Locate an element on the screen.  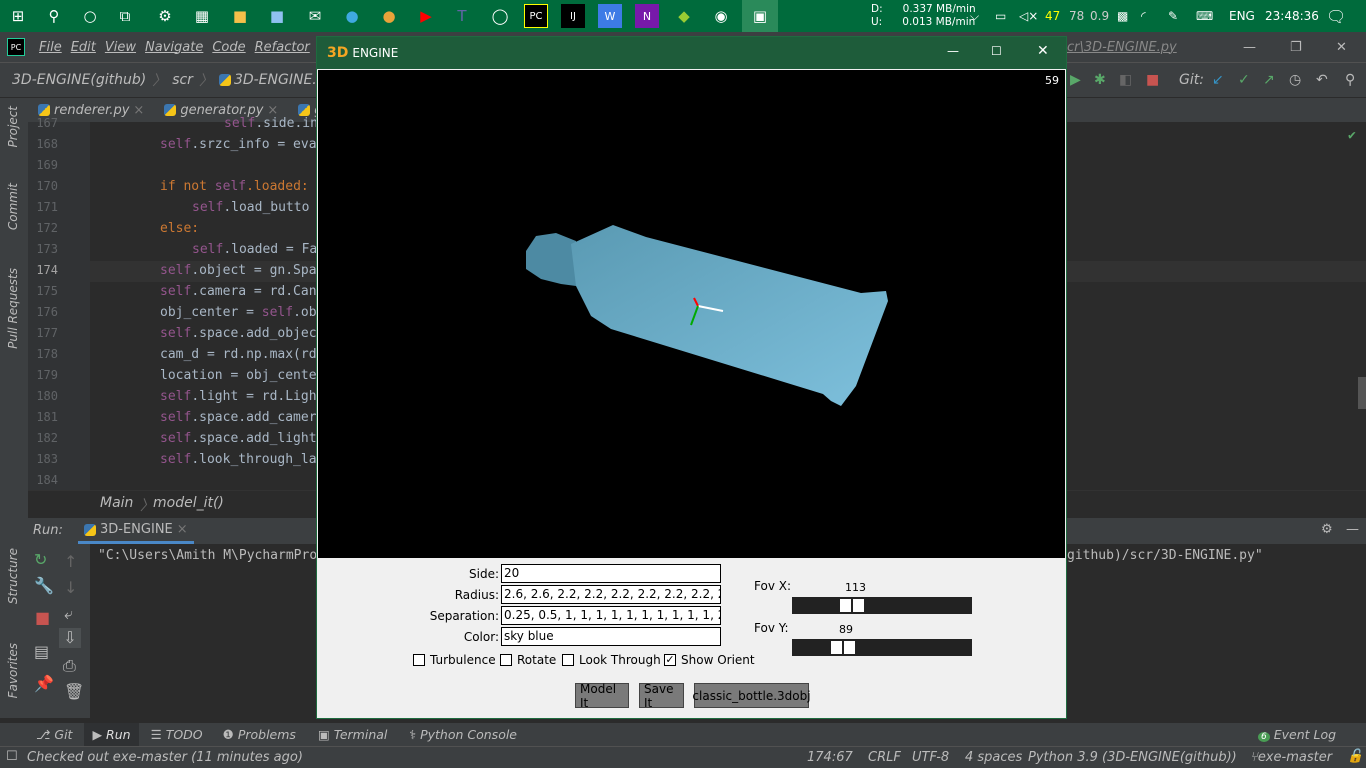
file-explorer-icon: ■ is located at coordinates (240, 16).